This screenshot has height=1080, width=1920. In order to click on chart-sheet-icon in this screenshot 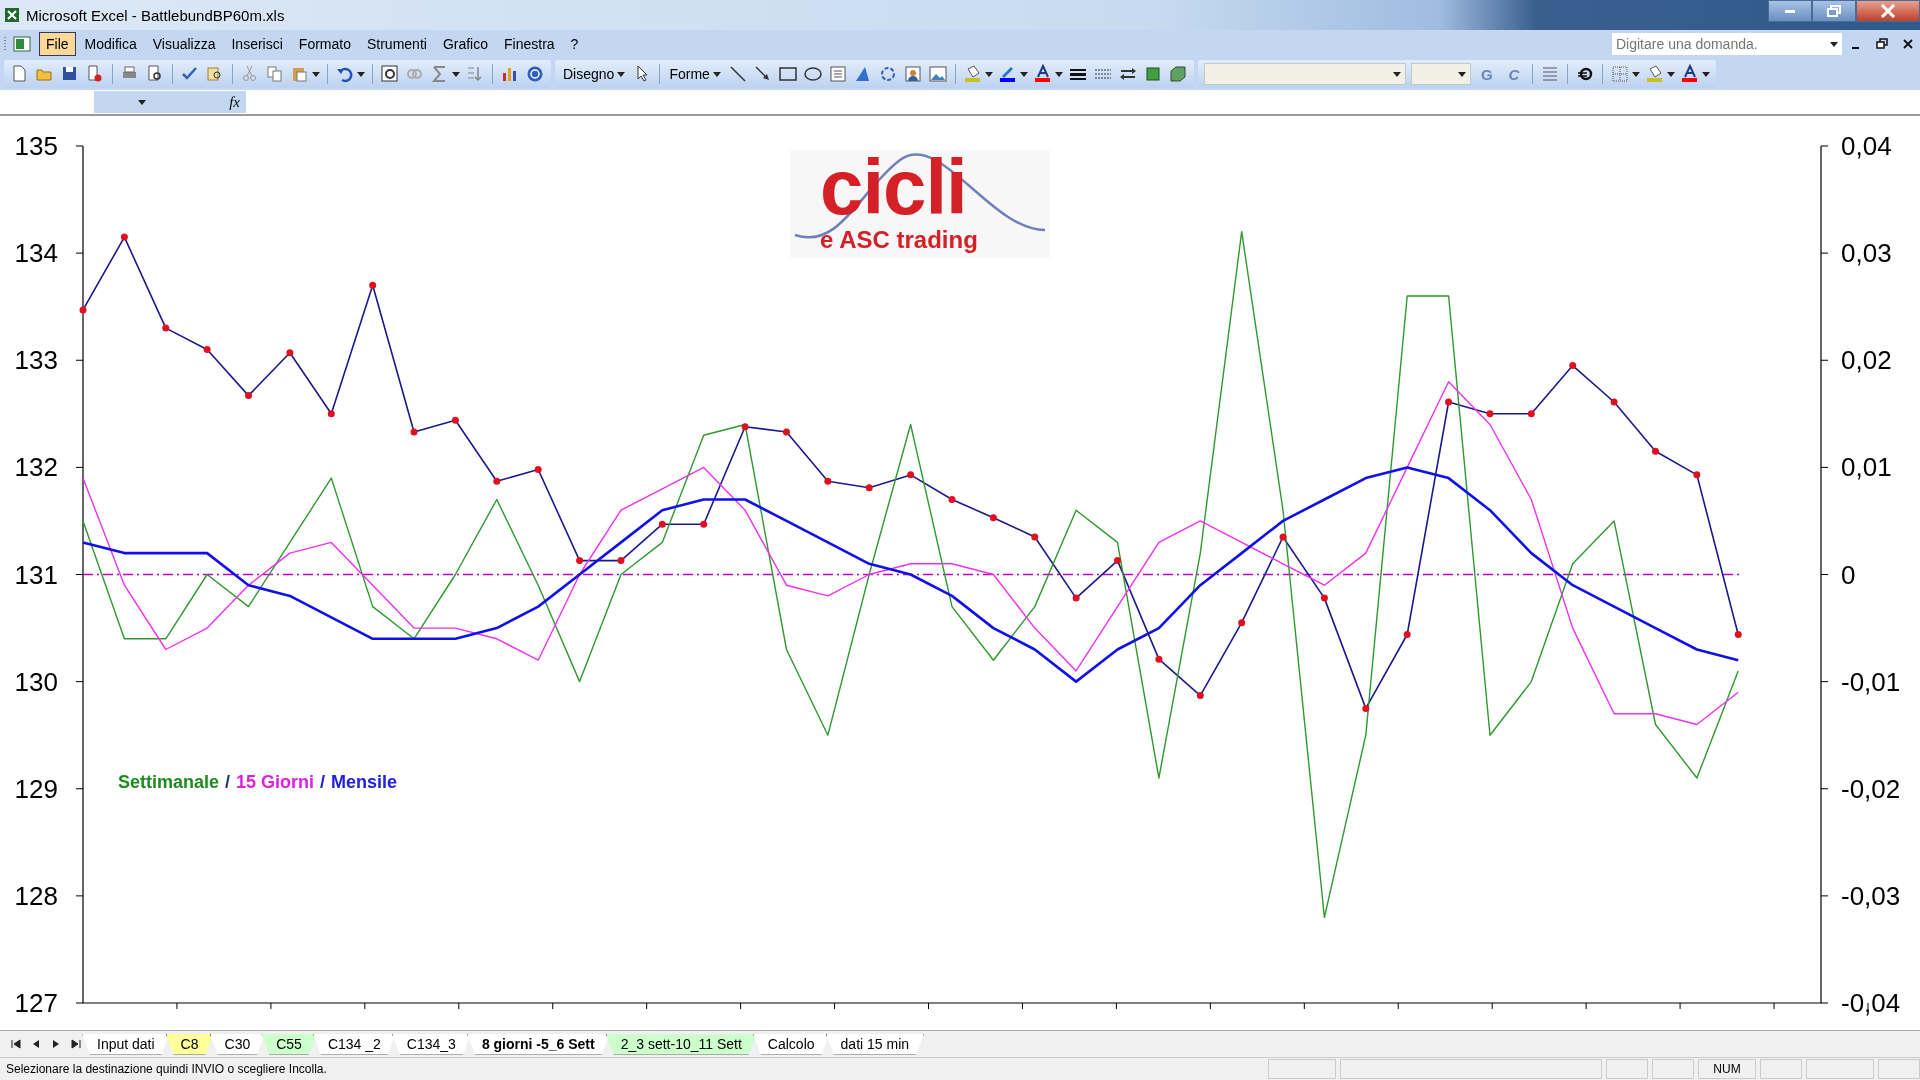, I will do `click(23, 44)`.